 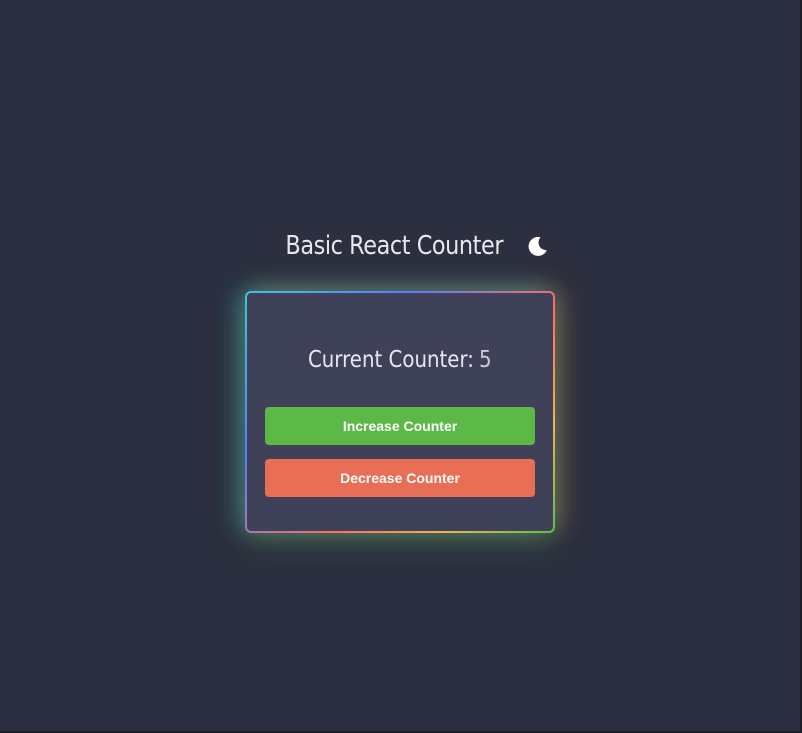 I want to click on counter-label: Current Counter:, so click(x=391, y=360).